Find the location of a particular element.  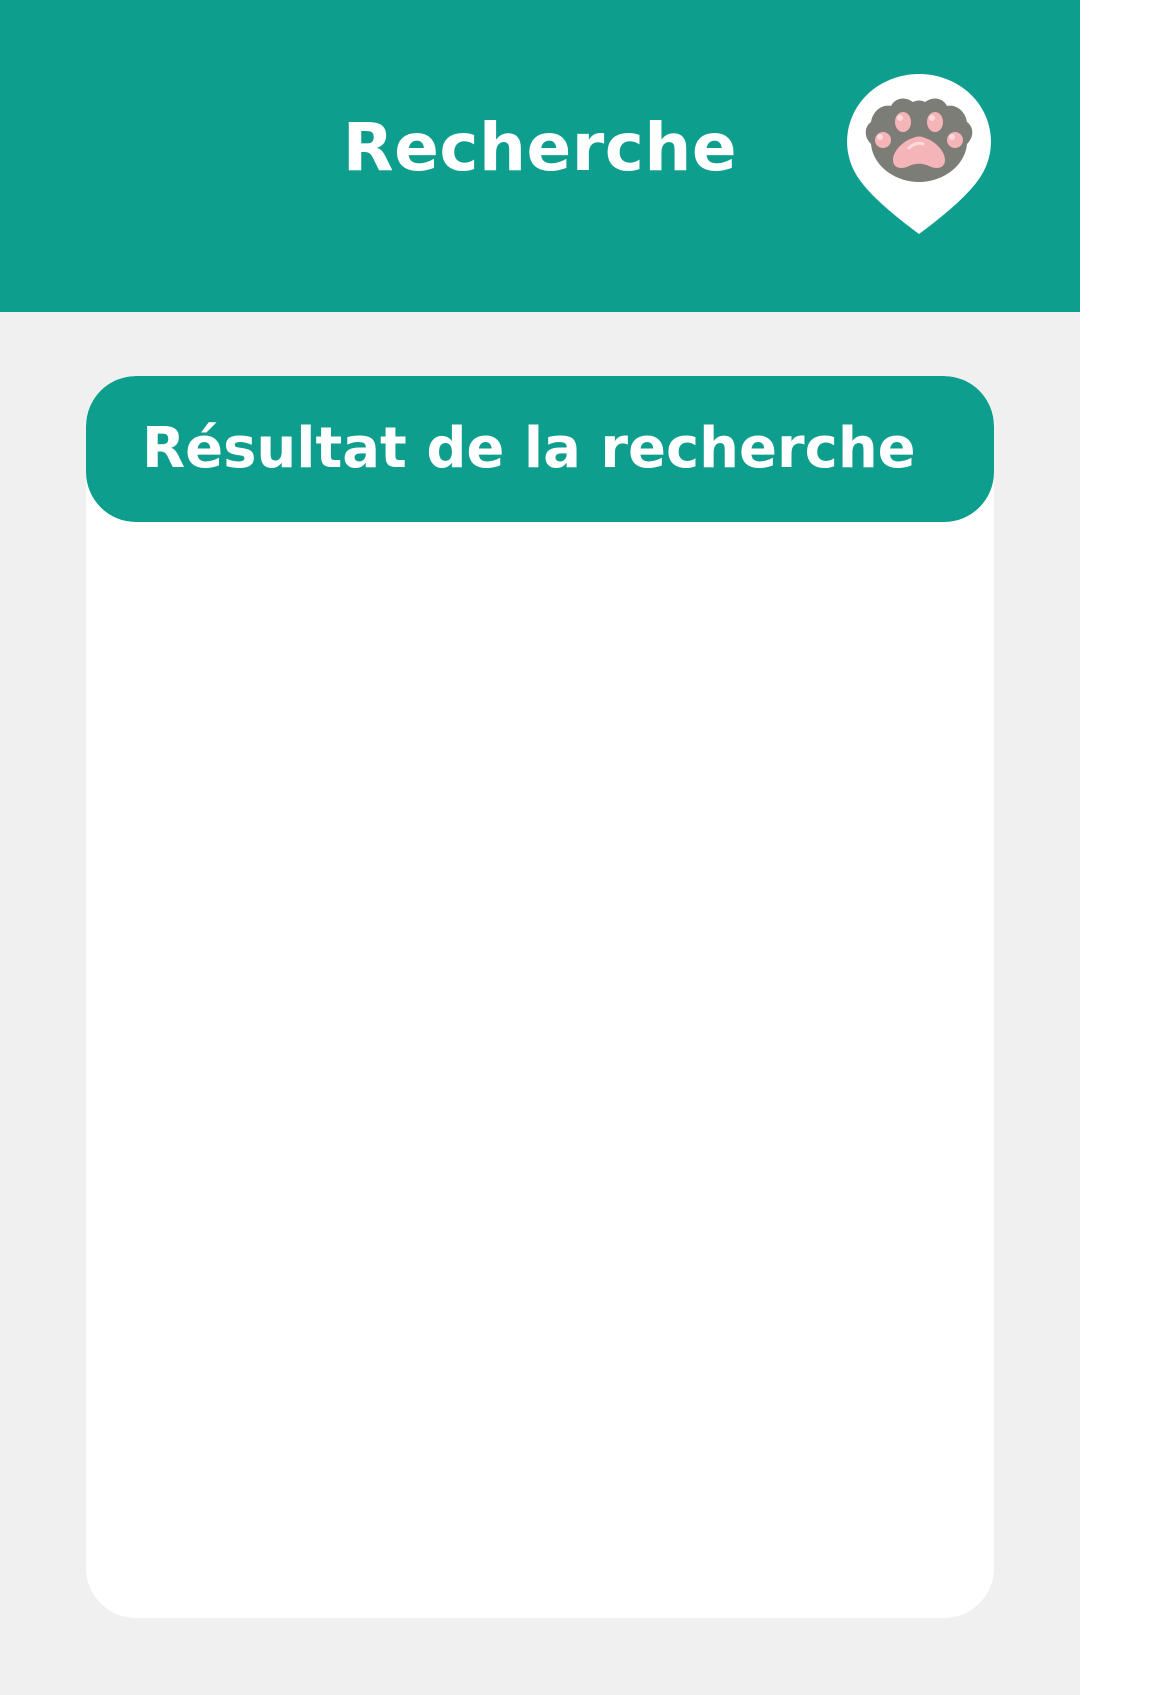

paw-pin-icon is located at coordinates (919, 153).